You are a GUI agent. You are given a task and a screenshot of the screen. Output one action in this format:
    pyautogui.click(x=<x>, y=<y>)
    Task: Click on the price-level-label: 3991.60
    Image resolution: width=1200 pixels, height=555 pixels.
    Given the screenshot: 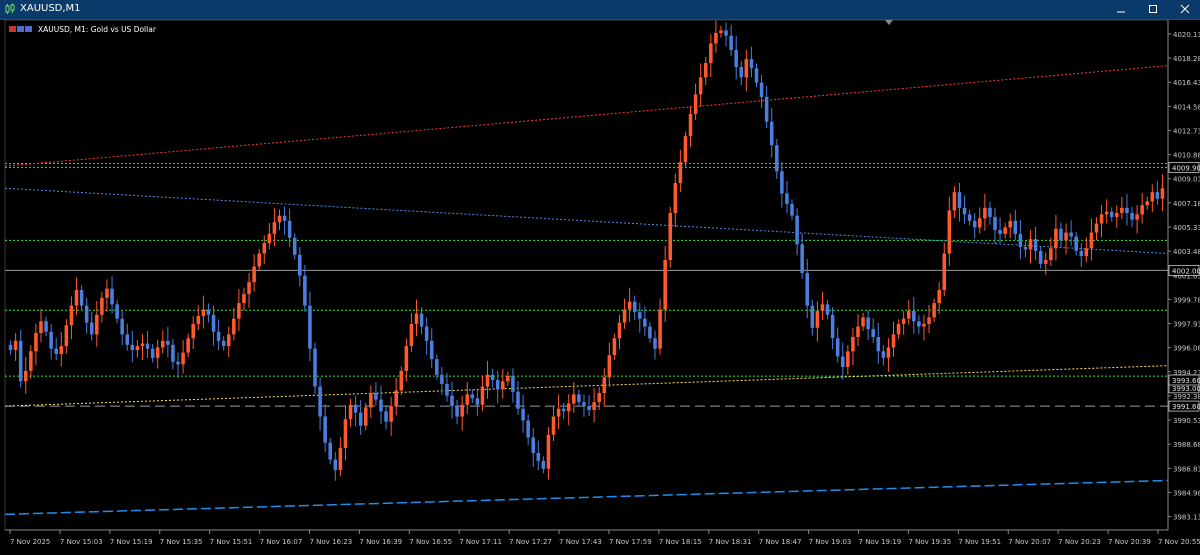 What is the action you would take?
    pyautogui.click(x=1184, y=406)
    